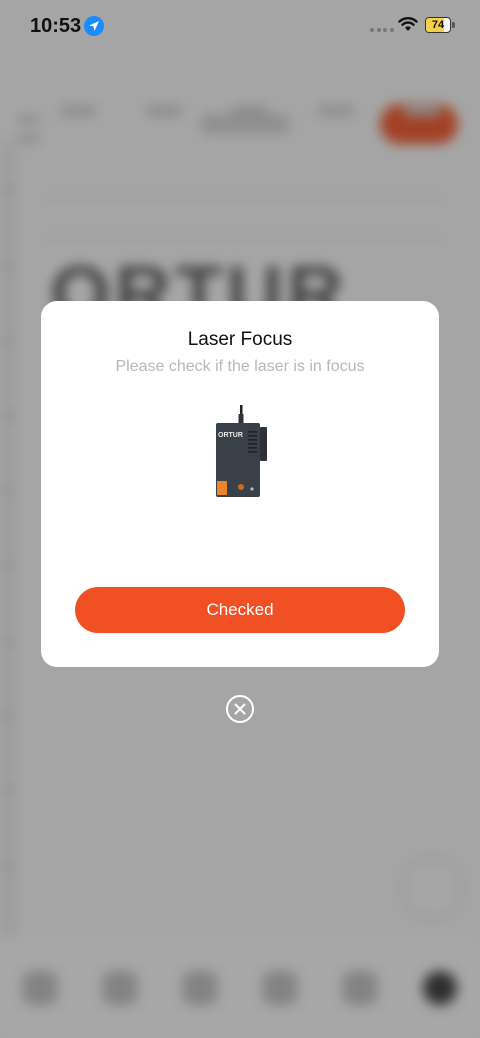 Image resolution: width=480 pixels, height=1038 pixels. I want to click on laser-image-brand: ORTUR, so click(230, 435).